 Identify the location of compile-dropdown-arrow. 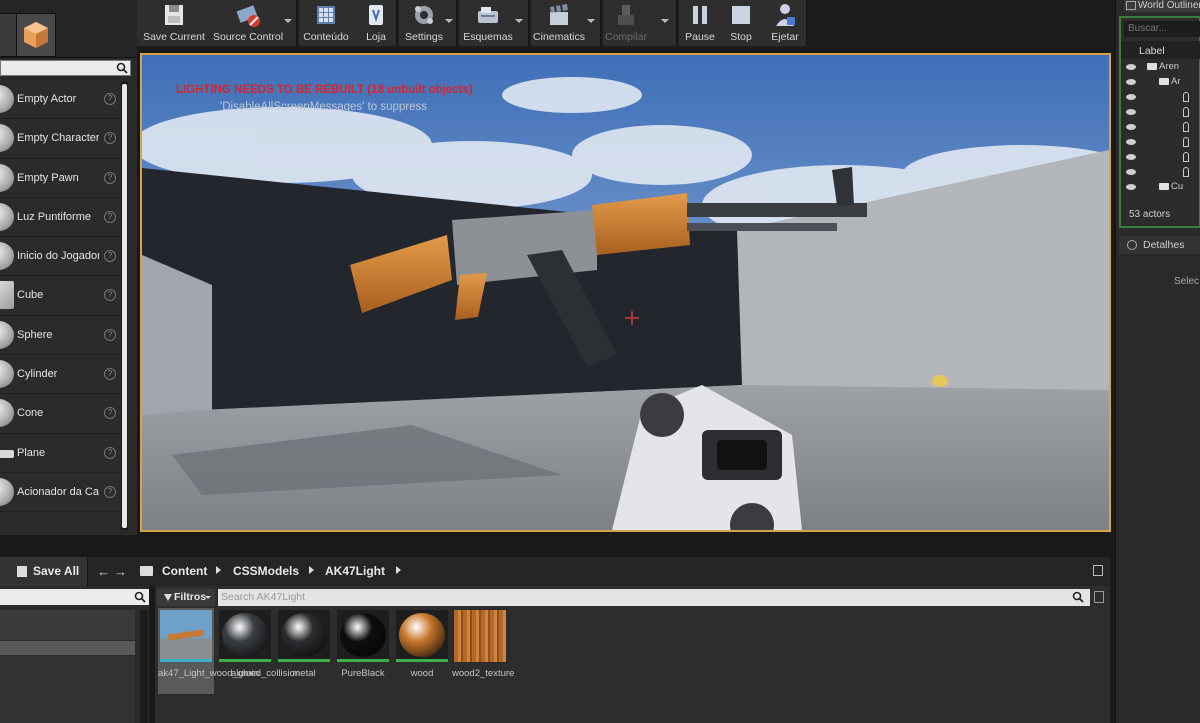
(665, 21).